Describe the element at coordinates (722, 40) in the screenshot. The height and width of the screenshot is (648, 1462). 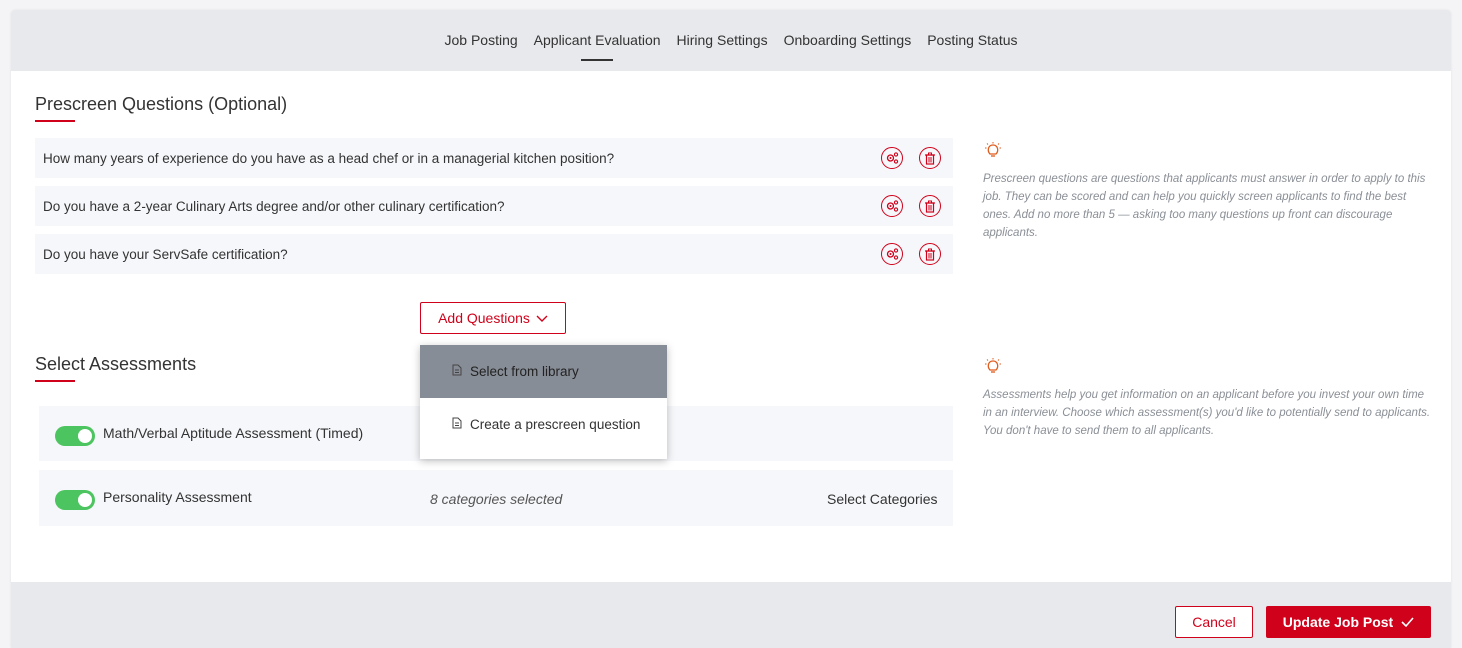
I see `tab-hiring-settings: Hiring Settings` at that location.